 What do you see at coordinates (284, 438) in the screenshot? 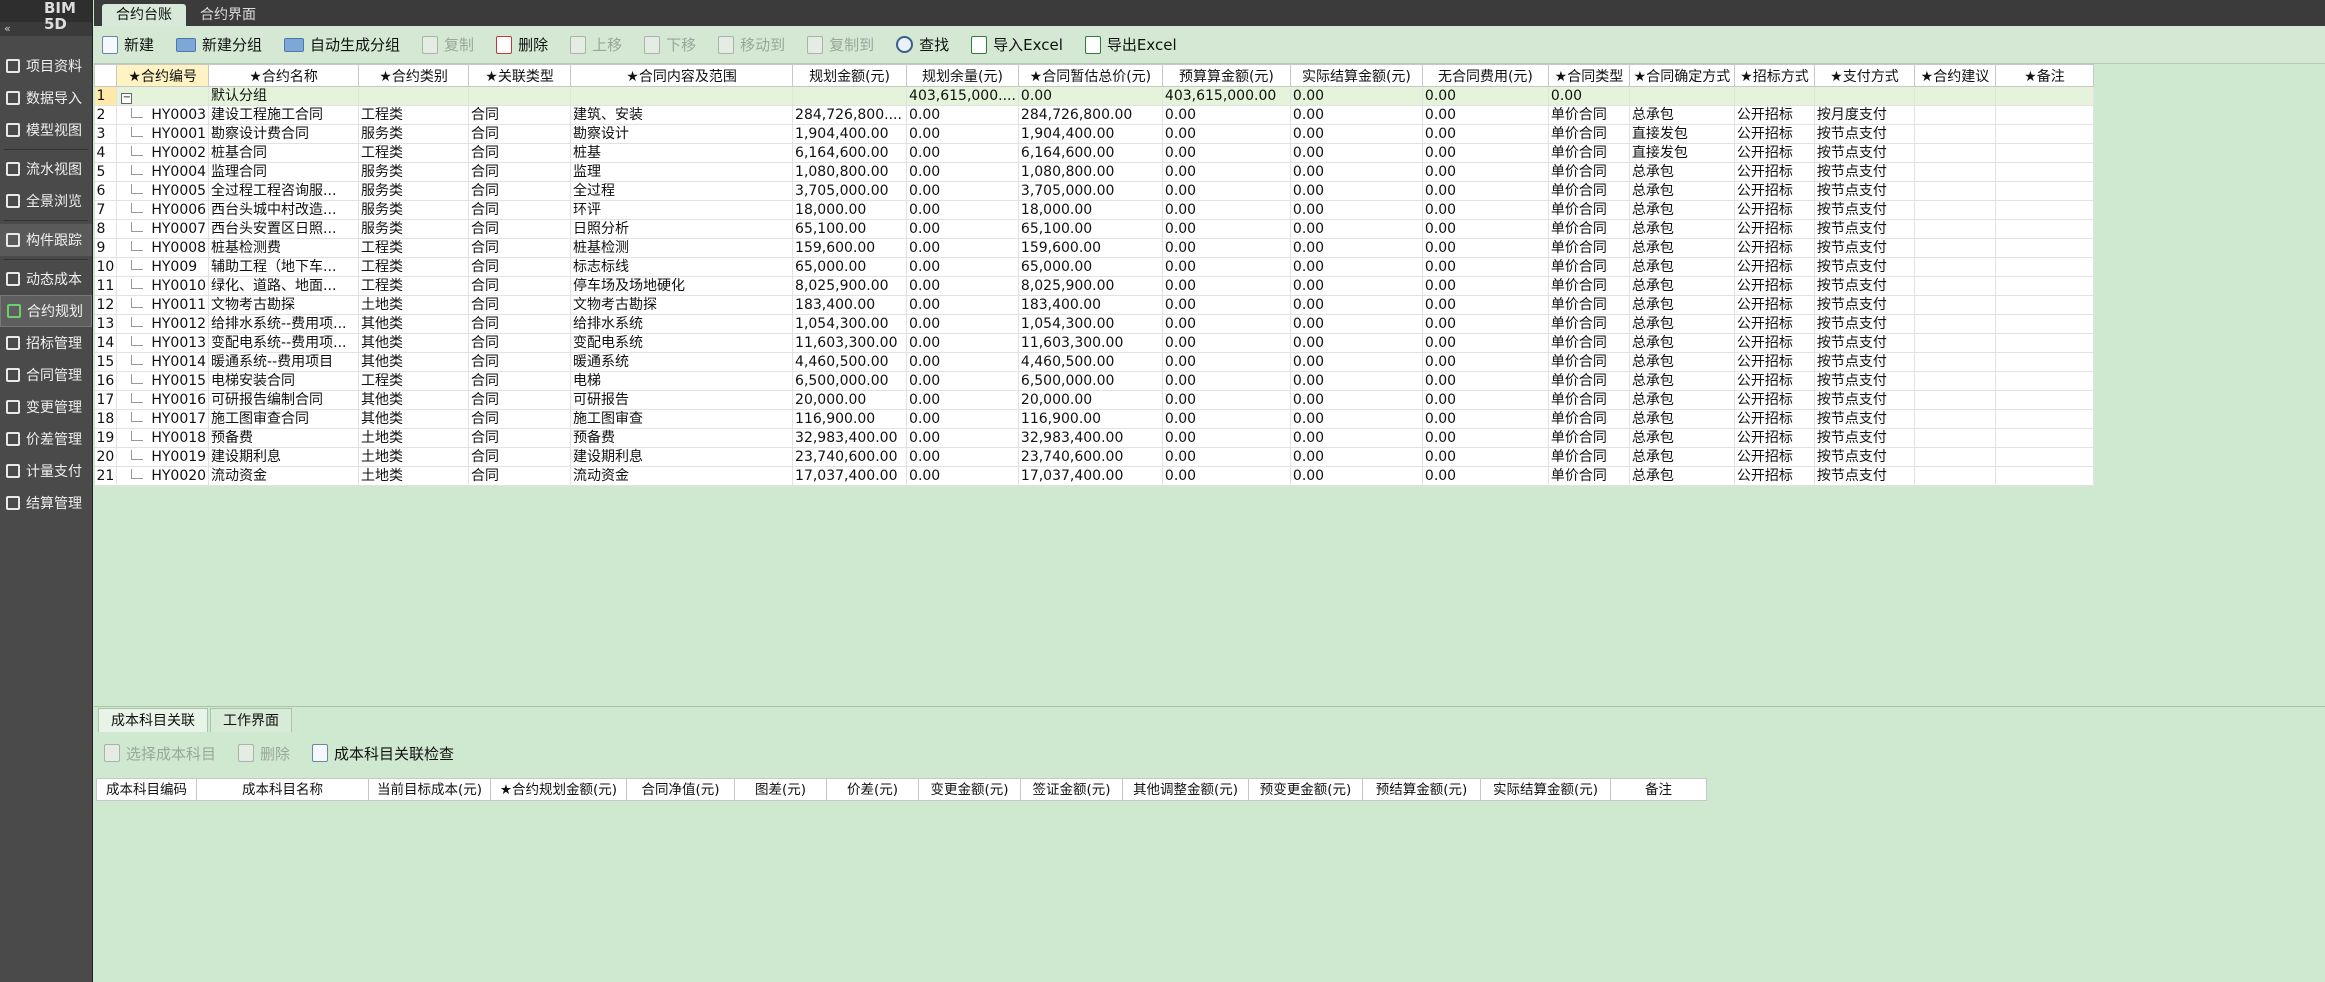
I see `table-cell: 预备费` at bounding box center [284, 438].